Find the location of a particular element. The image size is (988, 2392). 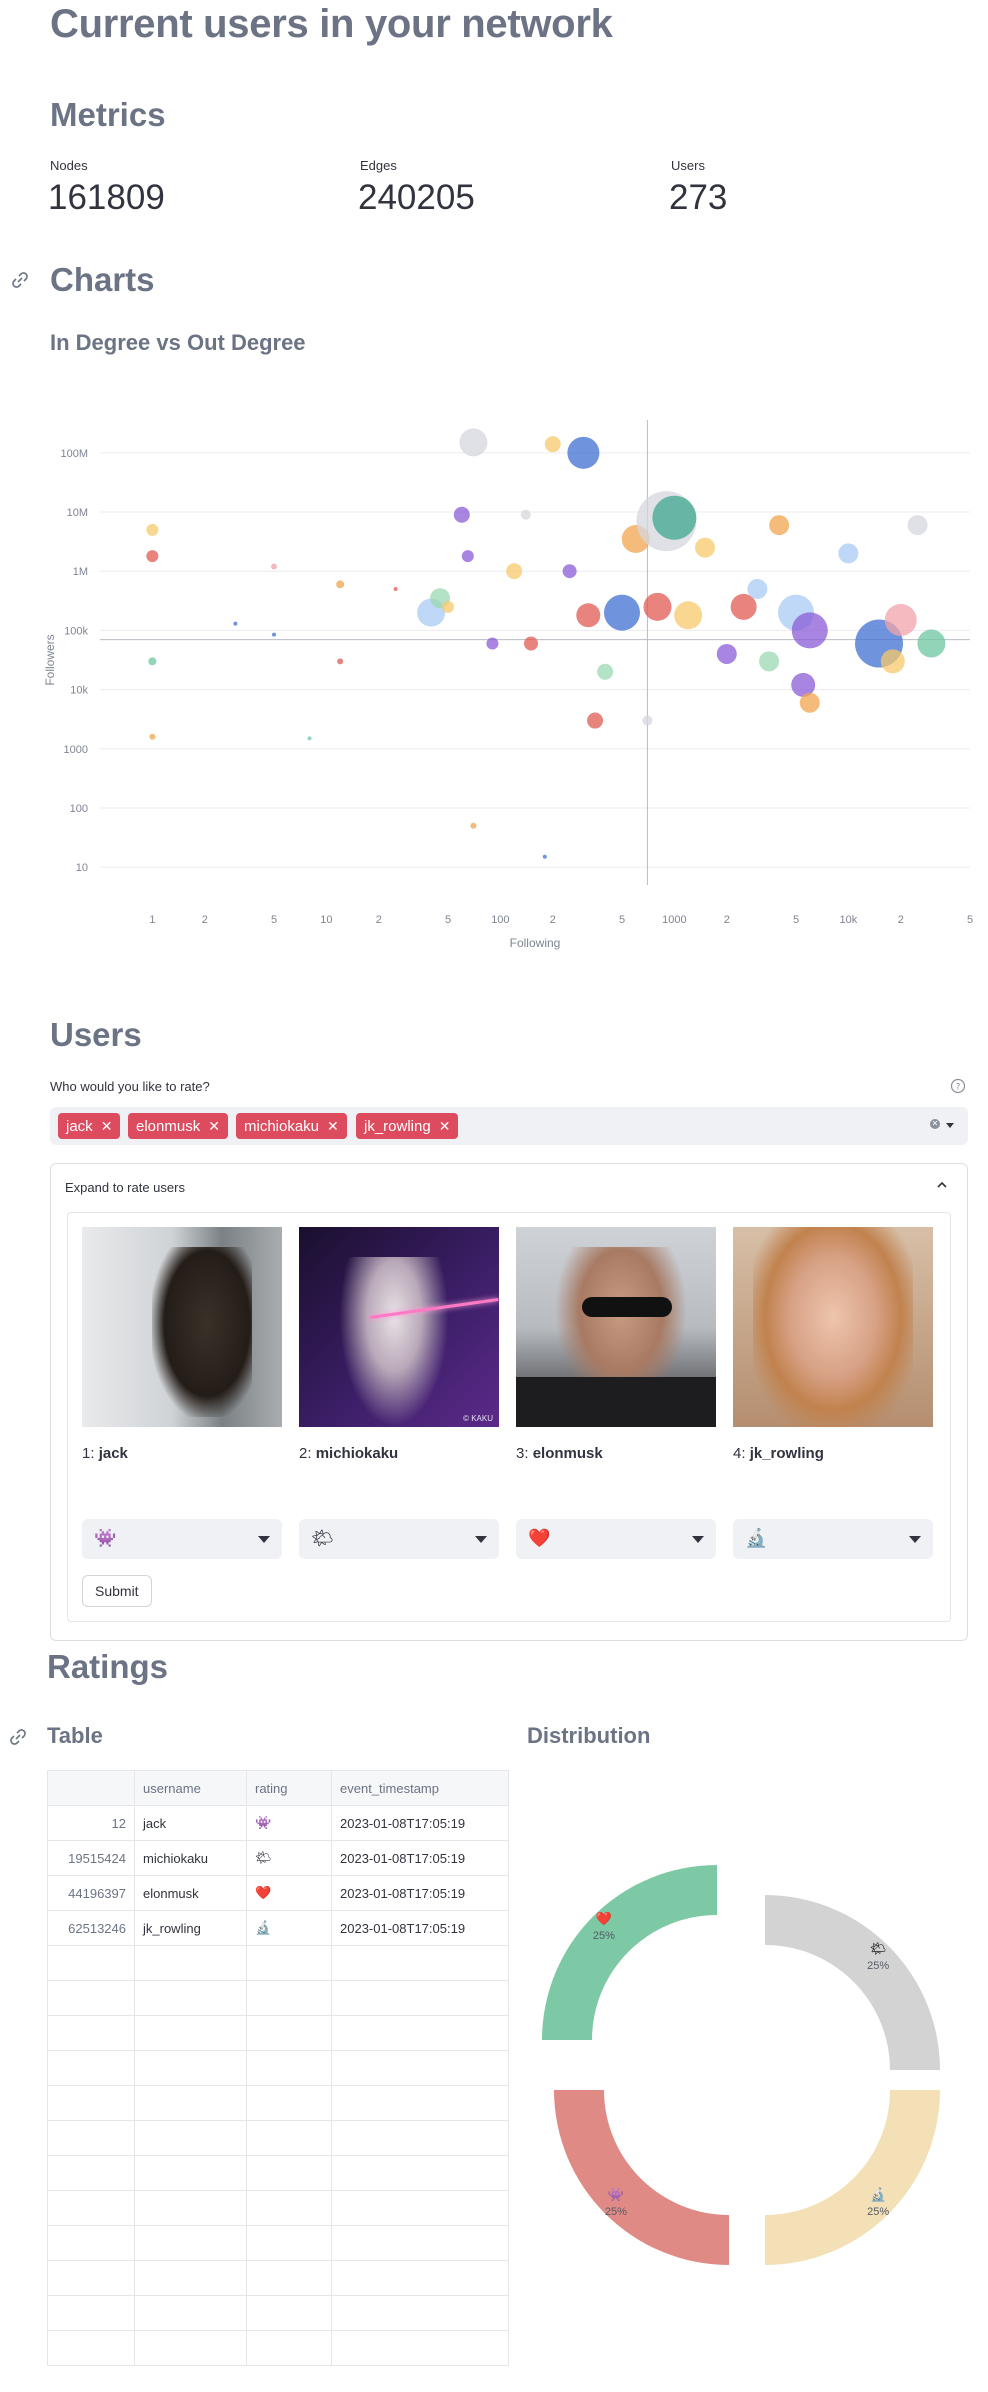

col-index is located at coordinates (91, 1788).